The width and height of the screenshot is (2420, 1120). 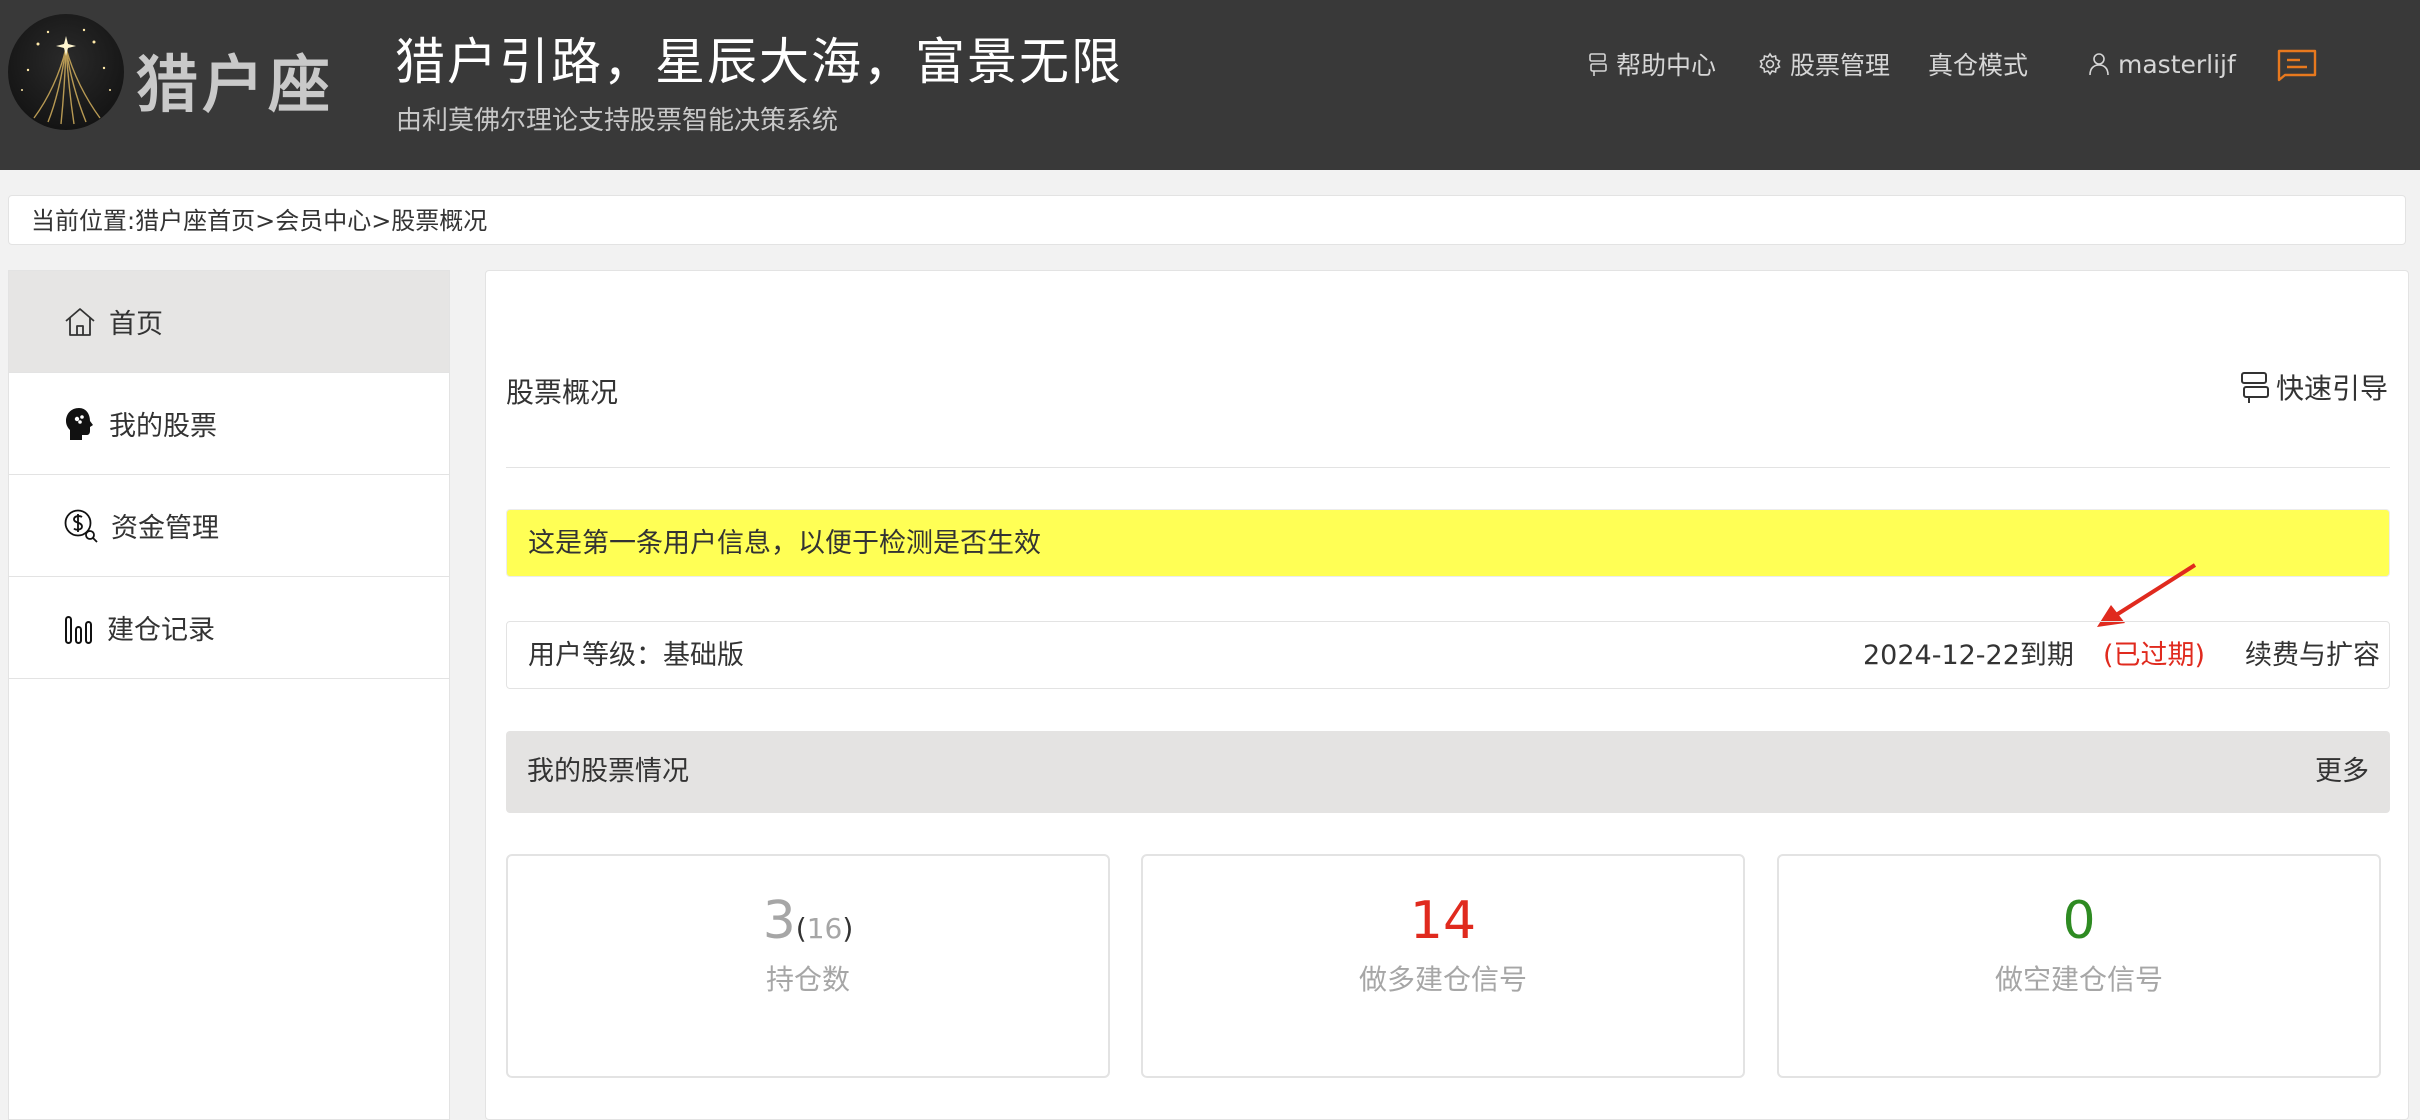 What do you see at coordinates (161, 630) in the screenshot?
I see `sidebar-item-label: 建仓记录` at bounding box center [161, 630].